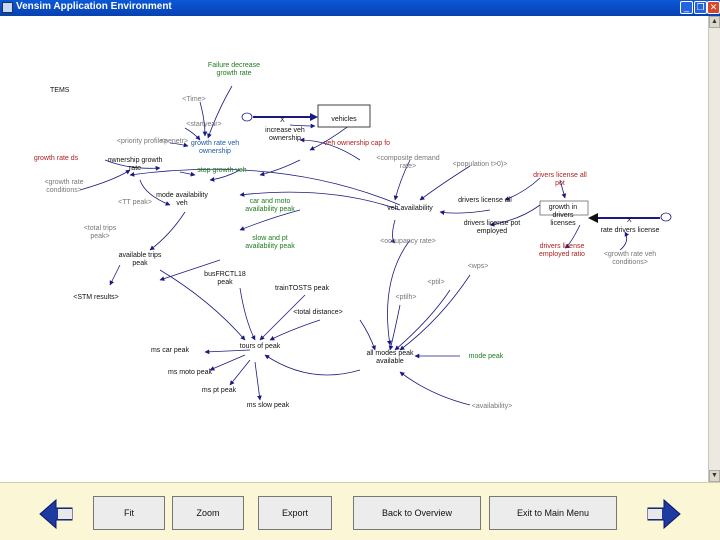 This screenshot has height=540, width=720. What do you see at coordinates (714, 22) in the screenshot?
I see `scroll-up-icon: ▲` at bounding box center [714, 22].